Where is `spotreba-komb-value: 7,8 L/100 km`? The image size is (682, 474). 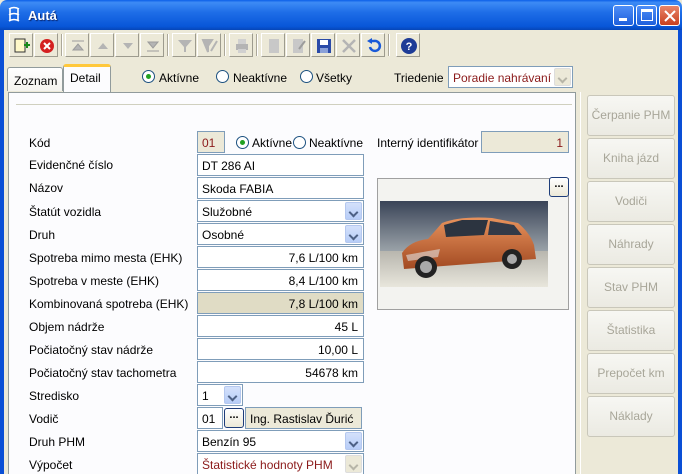
spotreba-komb-value: 7,8 L/100 km is located at coordinates (323, 304).